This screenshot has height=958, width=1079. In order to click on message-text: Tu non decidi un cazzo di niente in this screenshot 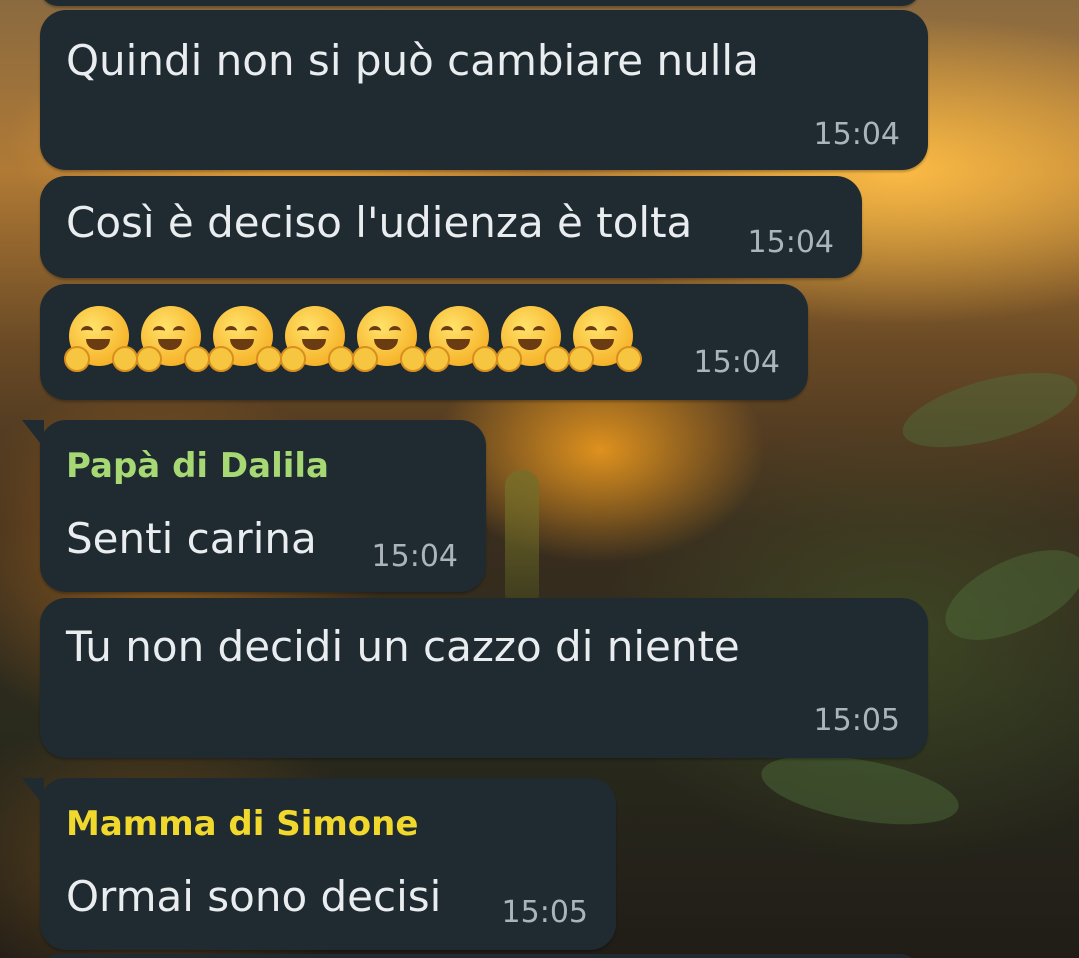, I will do `click(403, 646)`.